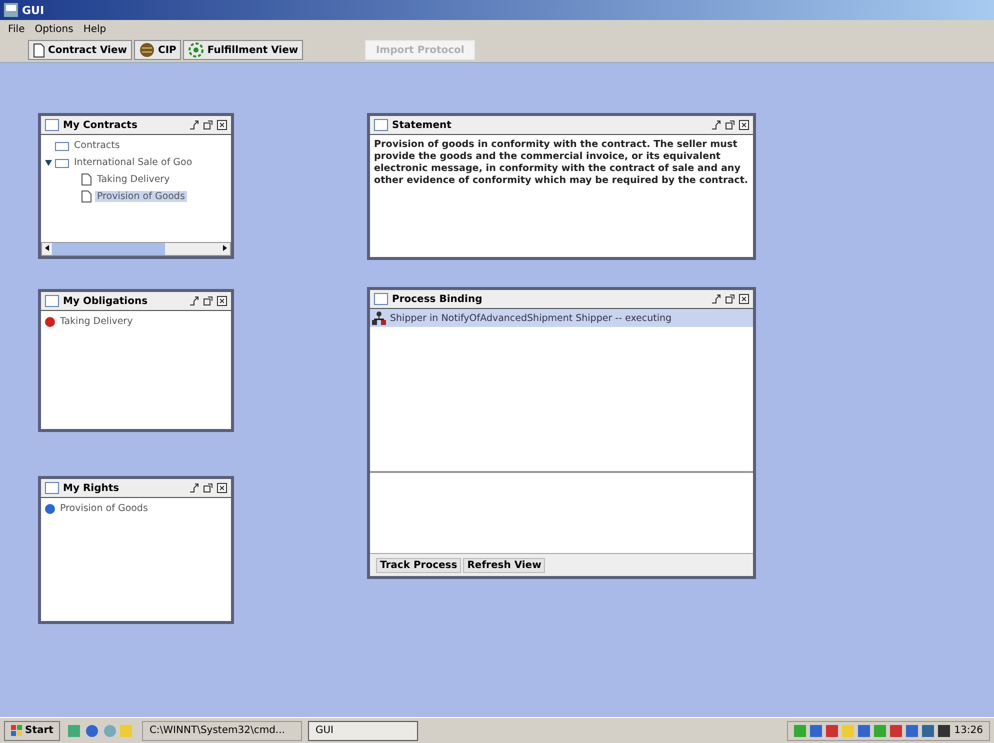 This screenshot has width=994, height=743. Describe the element at coordinates (80, 50) in the screenshot. I see `toolbar-button: Contract View` at that location.